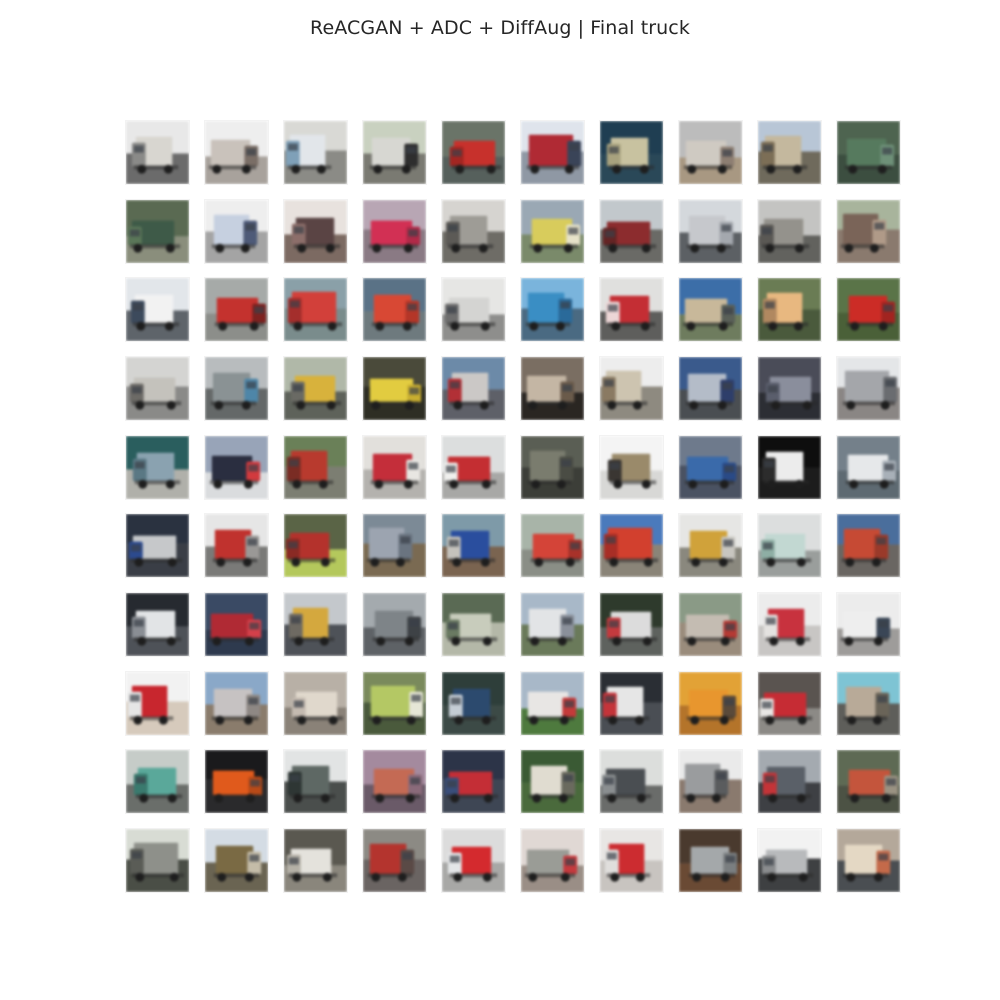 This screenshot has width=1000, height=1000. I want to click on sample-image-r8-c5, so click(473, 703).